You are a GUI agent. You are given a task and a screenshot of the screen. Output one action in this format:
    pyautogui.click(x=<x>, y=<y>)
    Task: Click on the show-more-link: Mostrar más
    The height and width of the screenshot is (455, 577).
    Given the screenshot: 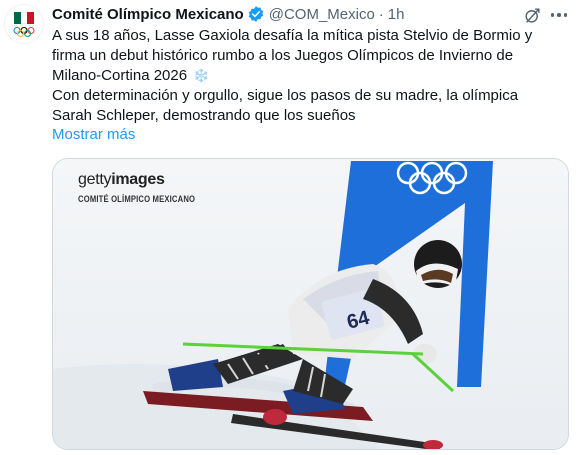 What is the action you would take?
    pyautogui.click(x=93, y=135)
    